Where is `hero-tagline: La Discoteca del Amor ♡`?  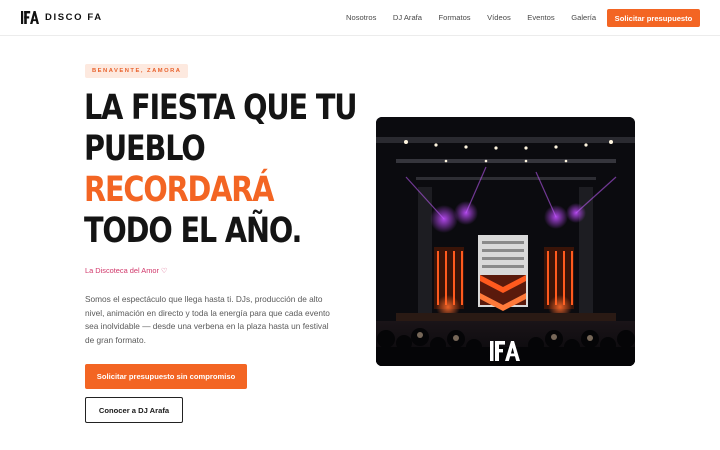
hero-tagline: La Discoteca del Amor ♡ is located at coordinates (126, 271).